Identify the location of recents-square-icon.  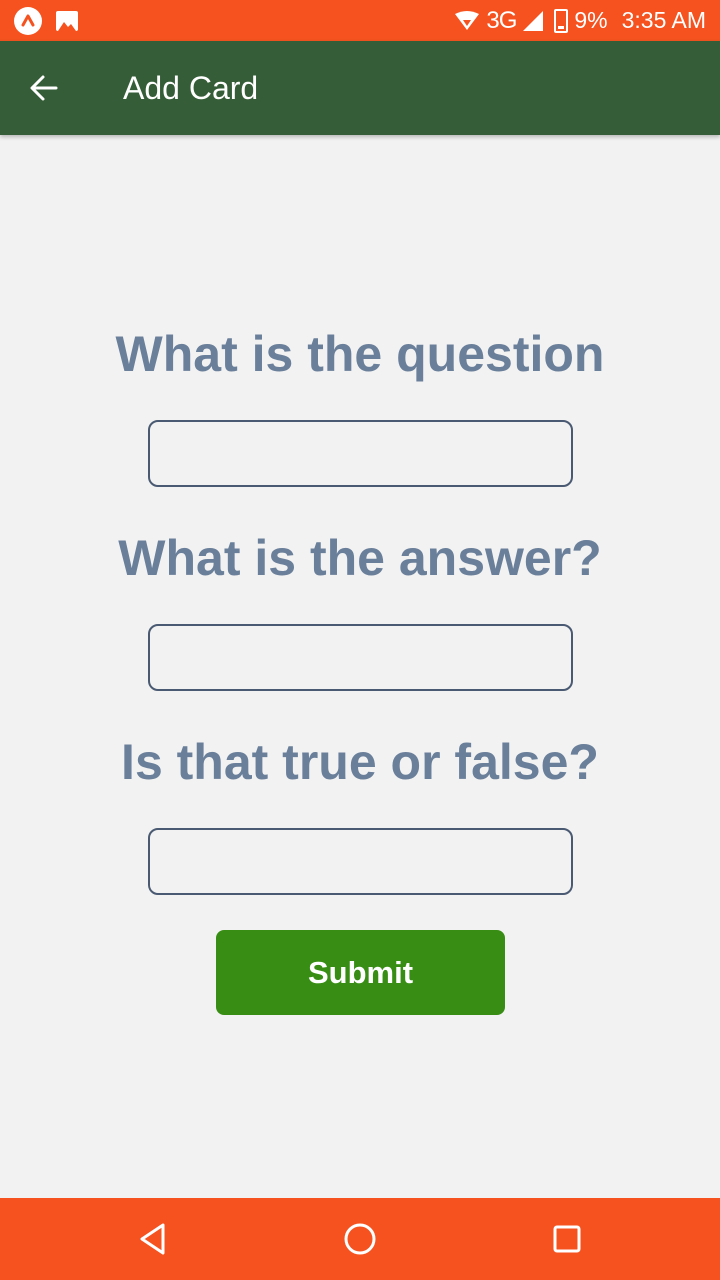
(567, 1239).